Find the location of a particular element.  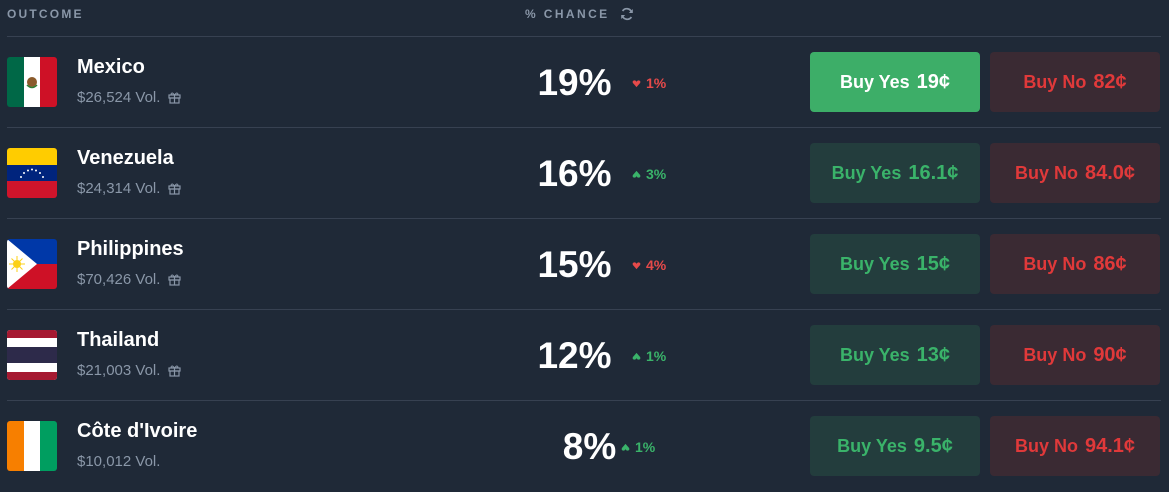

outcome-volume: $24,314 Vol. is located at coordinates (129, 188).